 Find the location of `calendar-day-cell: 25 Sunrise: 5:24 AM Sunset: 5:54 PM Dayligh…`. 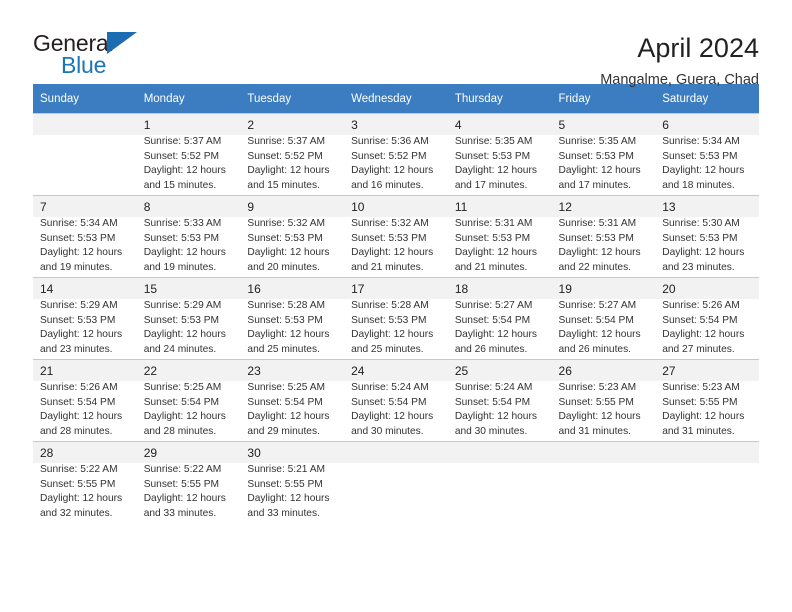

calendar-day-cell: 25 Sunrise: 5:24 AM Sunset: 5:54 PM Dayligh… is located at coordinates (499, 400).